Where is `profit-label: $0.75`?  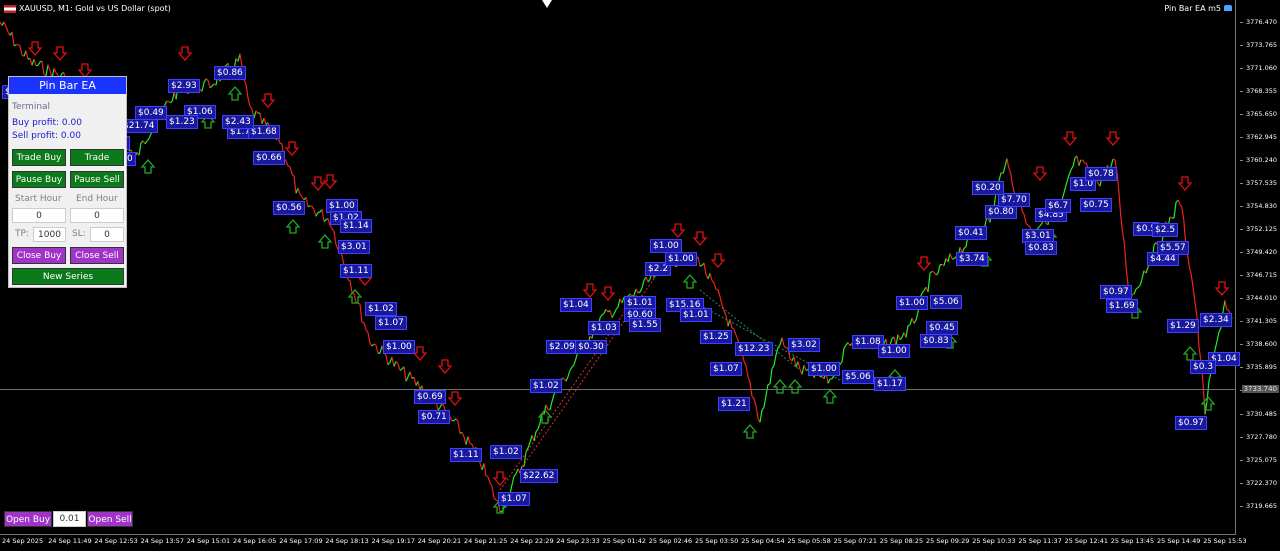
profit-label: $0.75 is located at coordinates (1096, 205).